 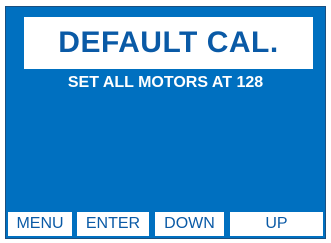 I want to click on screen-subtitle: SET ALL MOTORS AT 128, so click(x=165, y=82).